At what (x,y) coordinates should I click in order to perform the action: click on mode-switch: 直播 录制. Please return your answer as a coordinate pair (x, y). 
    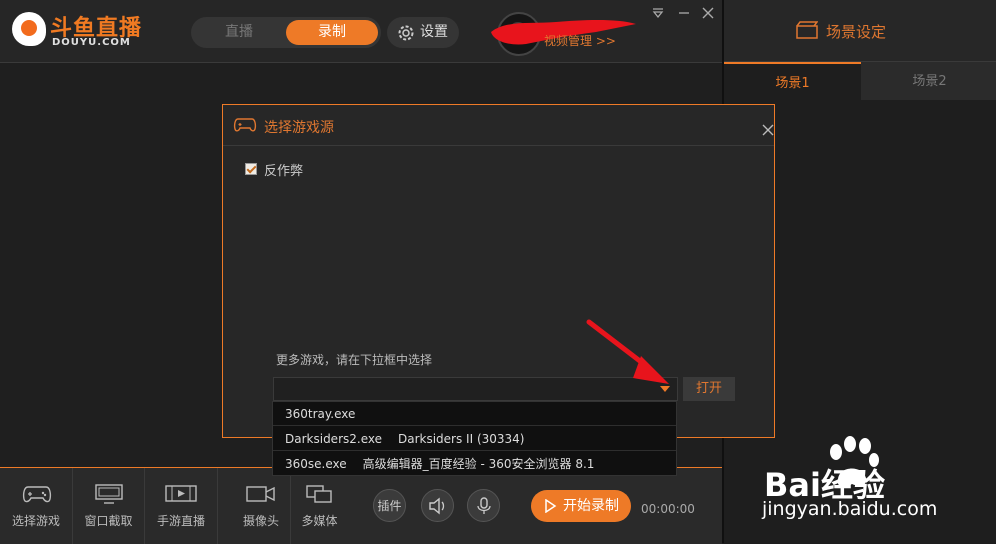
    Looking at the image, I should click on (286, 32).